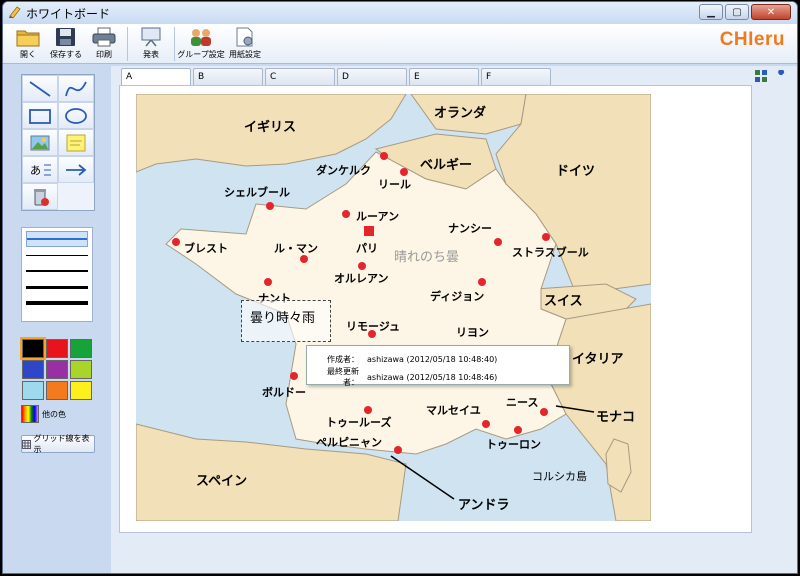 The height and width of the screenshot is (576, 800). Describe the element at coordinates (15, 13) in the screenshot. I see `app-icon` at that location.